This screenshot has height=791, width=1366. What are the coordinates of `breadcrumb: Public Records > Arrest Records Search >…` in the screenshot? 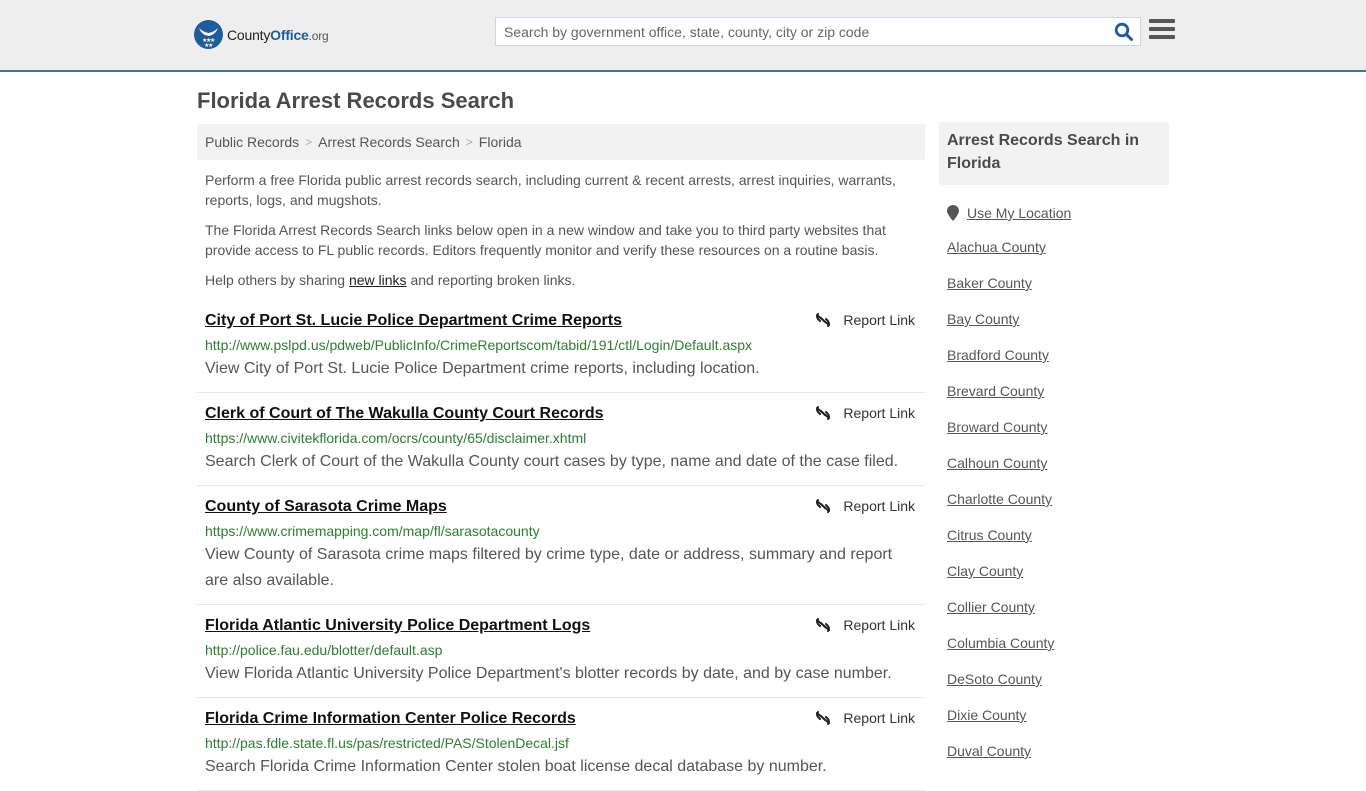 It's located at (561, 142).